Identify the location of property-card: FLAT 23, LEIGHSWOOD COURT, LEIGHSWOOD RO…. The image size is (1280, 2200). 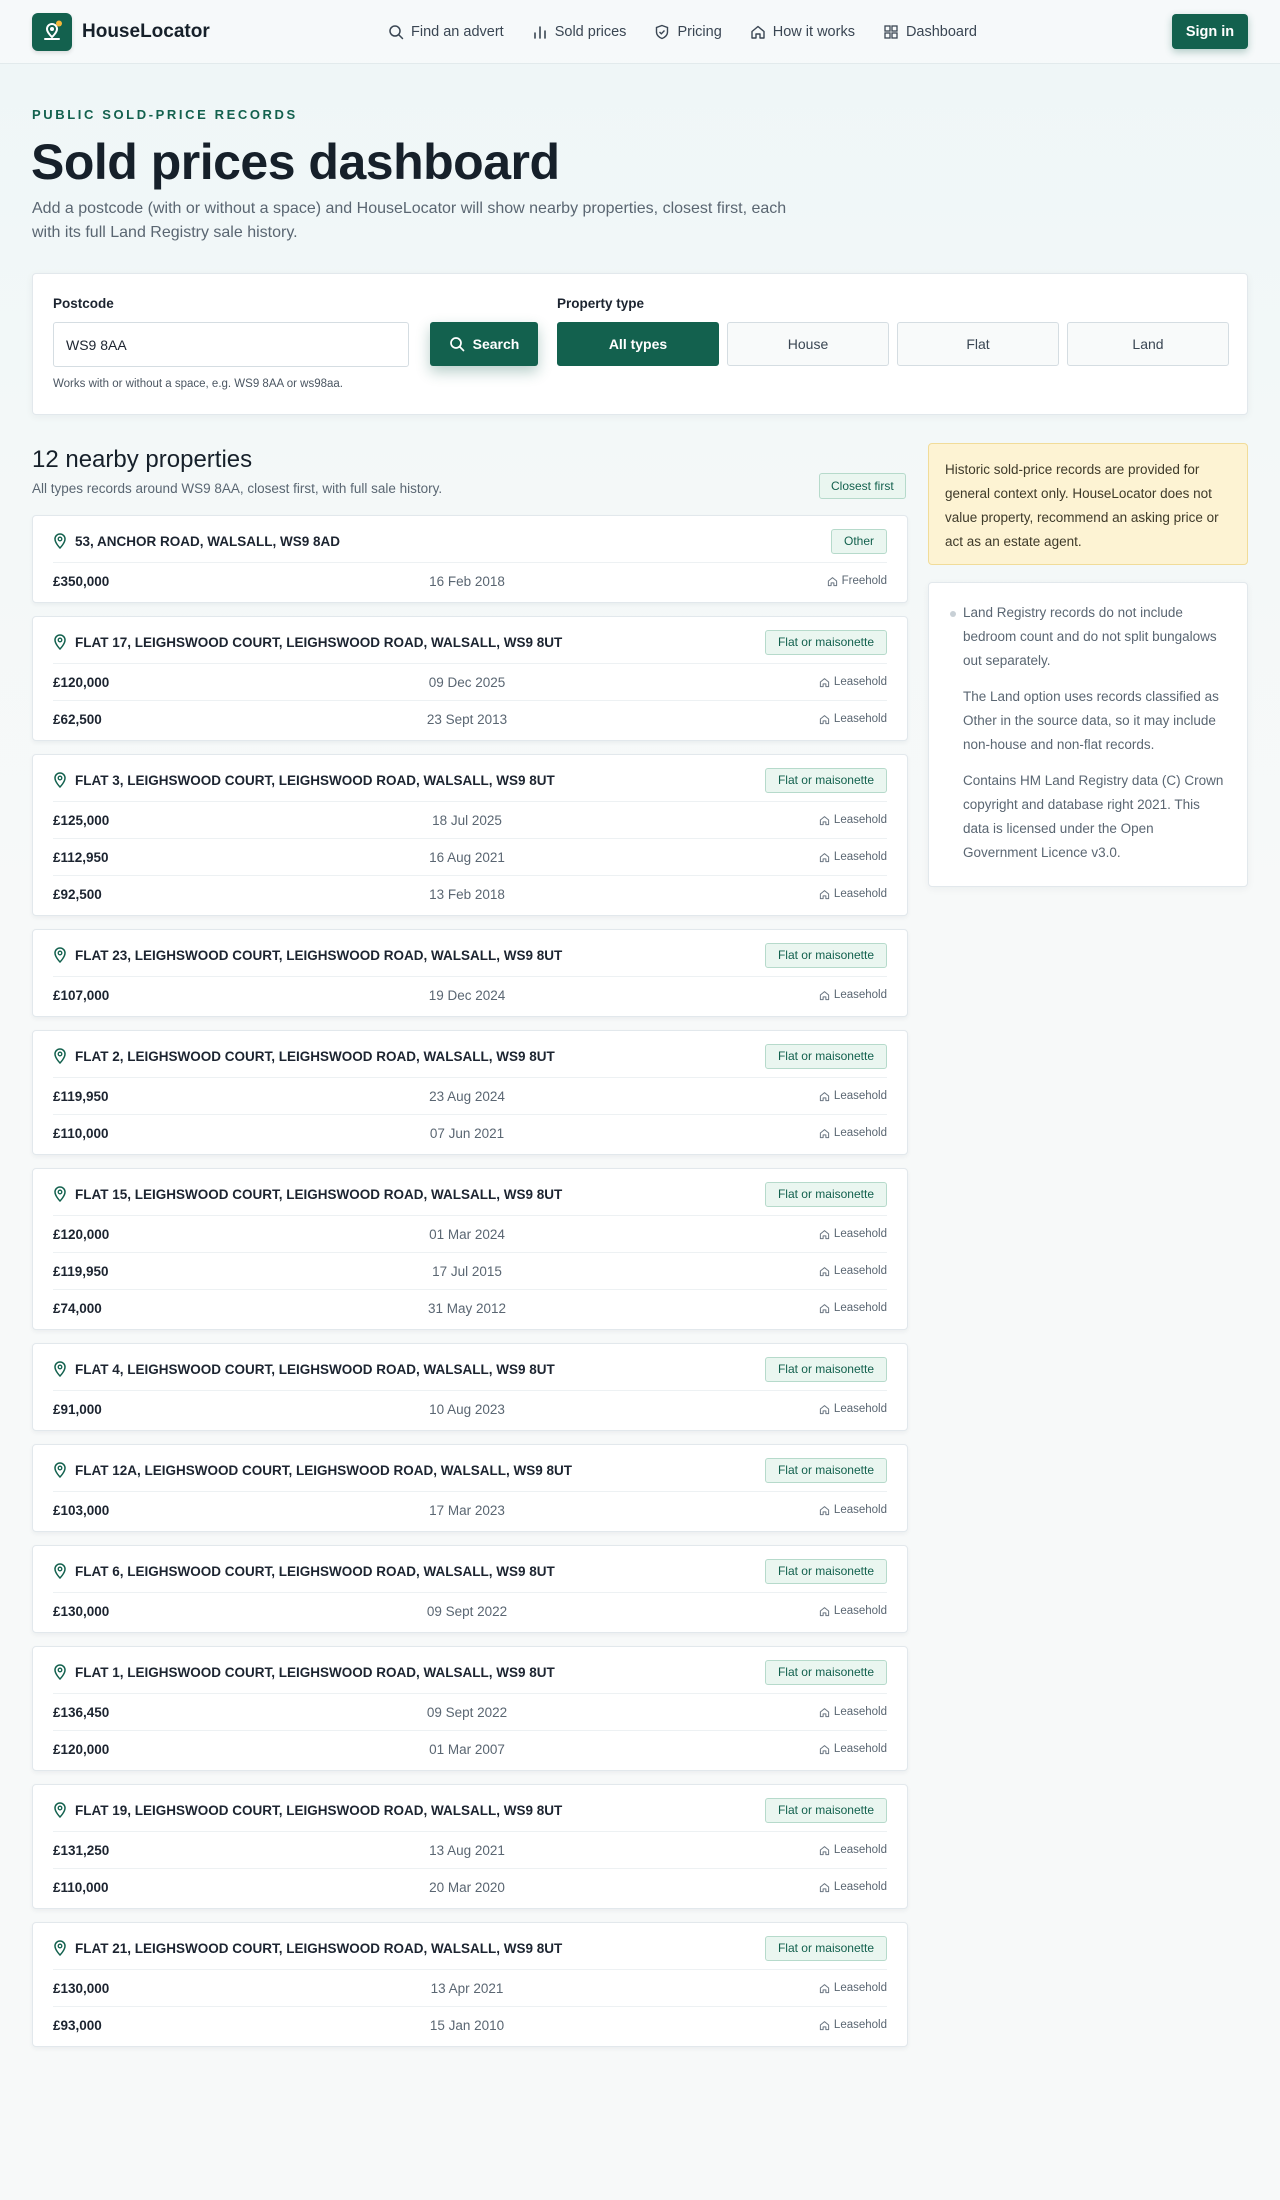
(470, 973).